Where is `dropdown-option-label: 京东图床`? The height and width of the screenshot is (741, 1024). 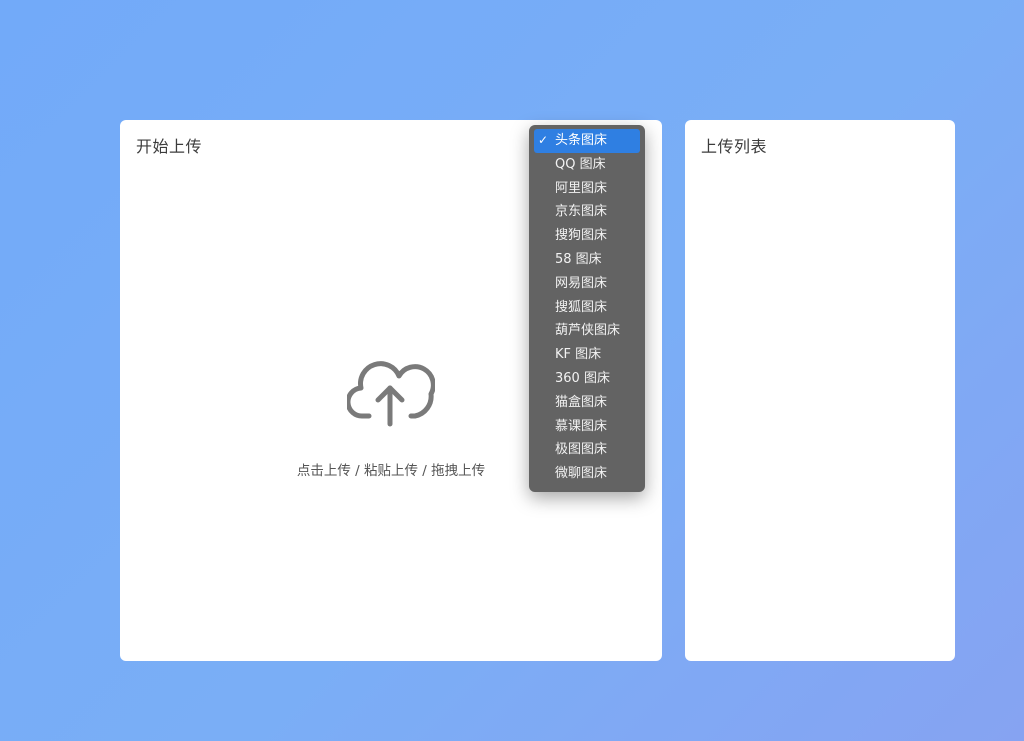 dropdown-option-label: 京东图床 is located at coordinates (581, 212).